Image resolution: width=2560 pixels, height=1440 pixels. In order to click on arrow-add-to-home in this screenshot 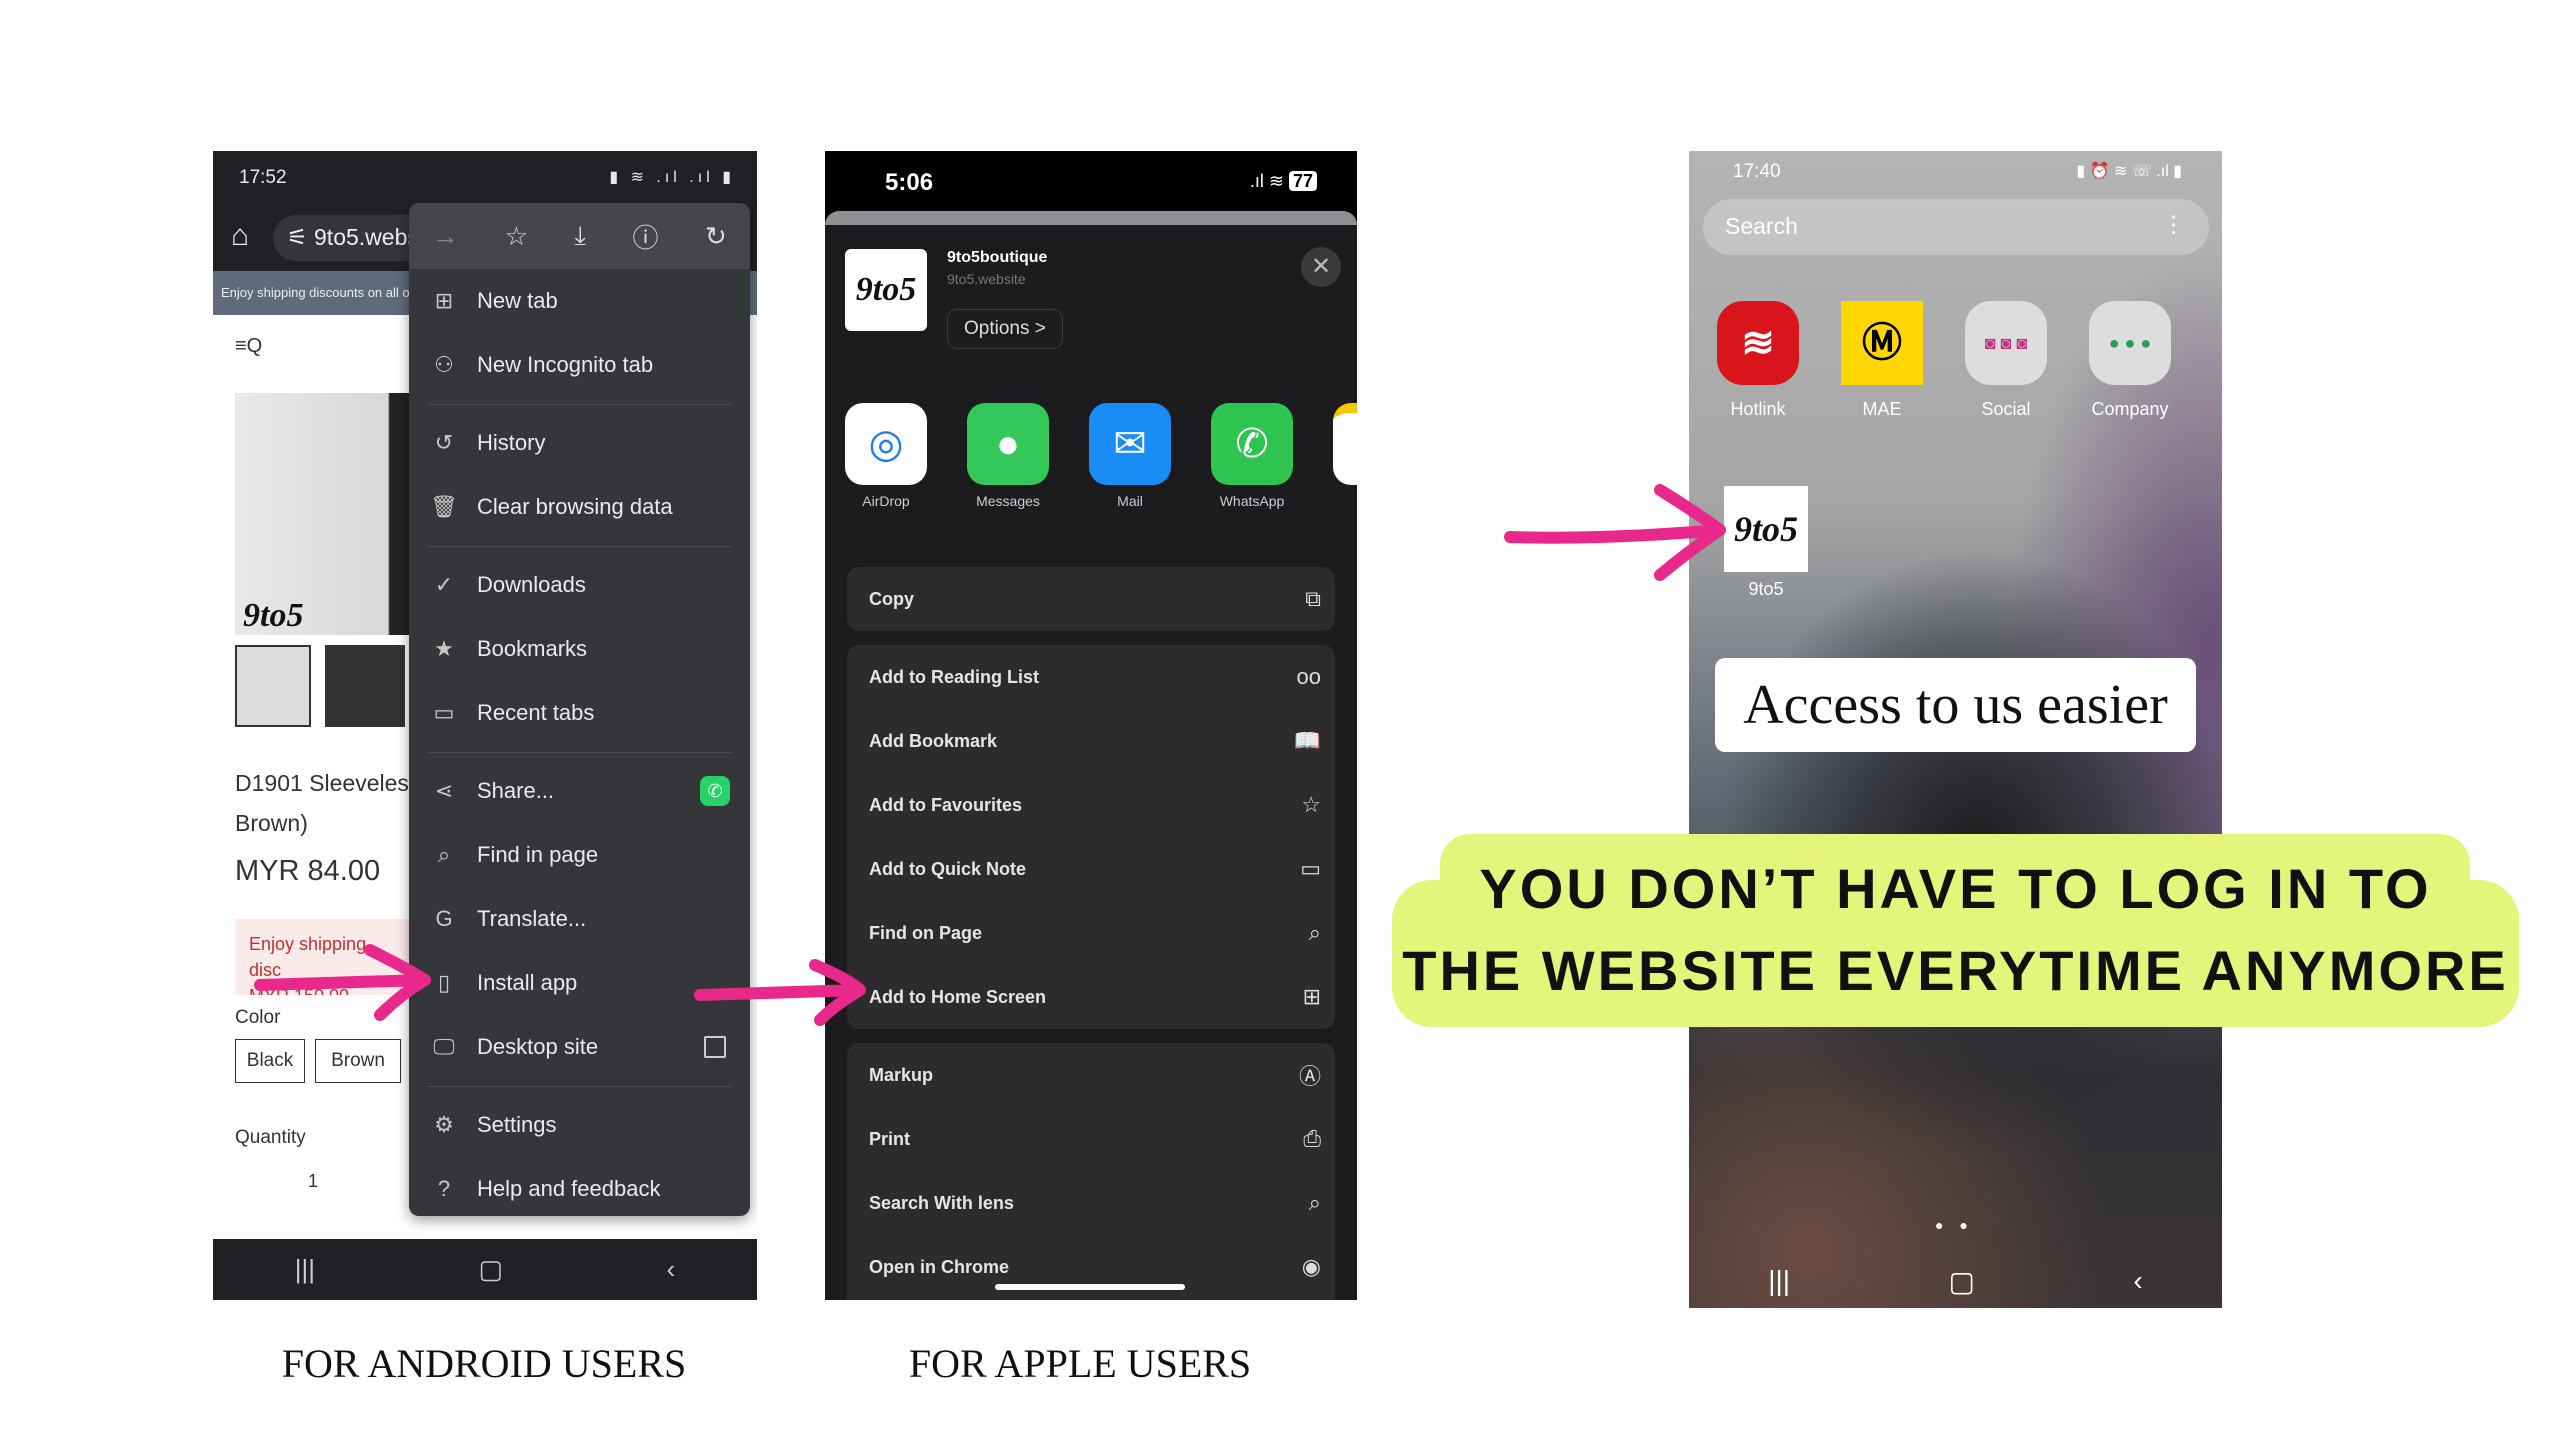, I will do `click(780, 992)`.